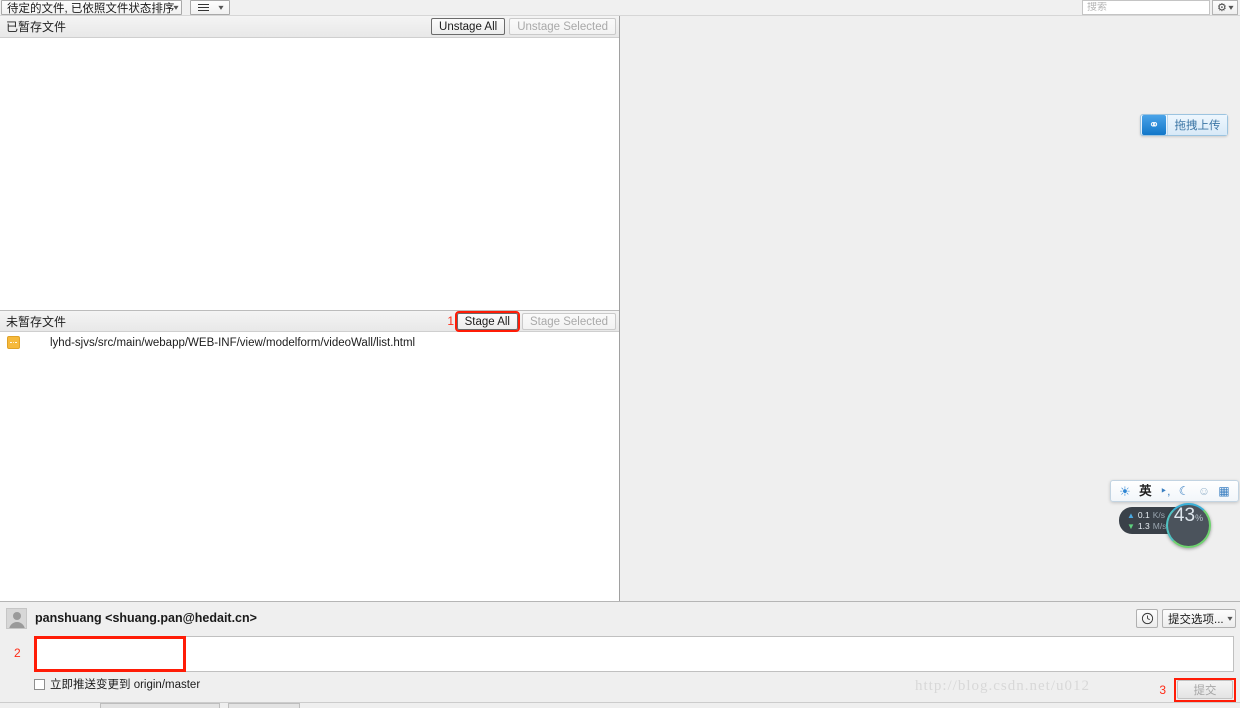 The width and height of the screenshot is (1240, 708). I want to click on commit-message-wrap: 2, so click(620, 654).